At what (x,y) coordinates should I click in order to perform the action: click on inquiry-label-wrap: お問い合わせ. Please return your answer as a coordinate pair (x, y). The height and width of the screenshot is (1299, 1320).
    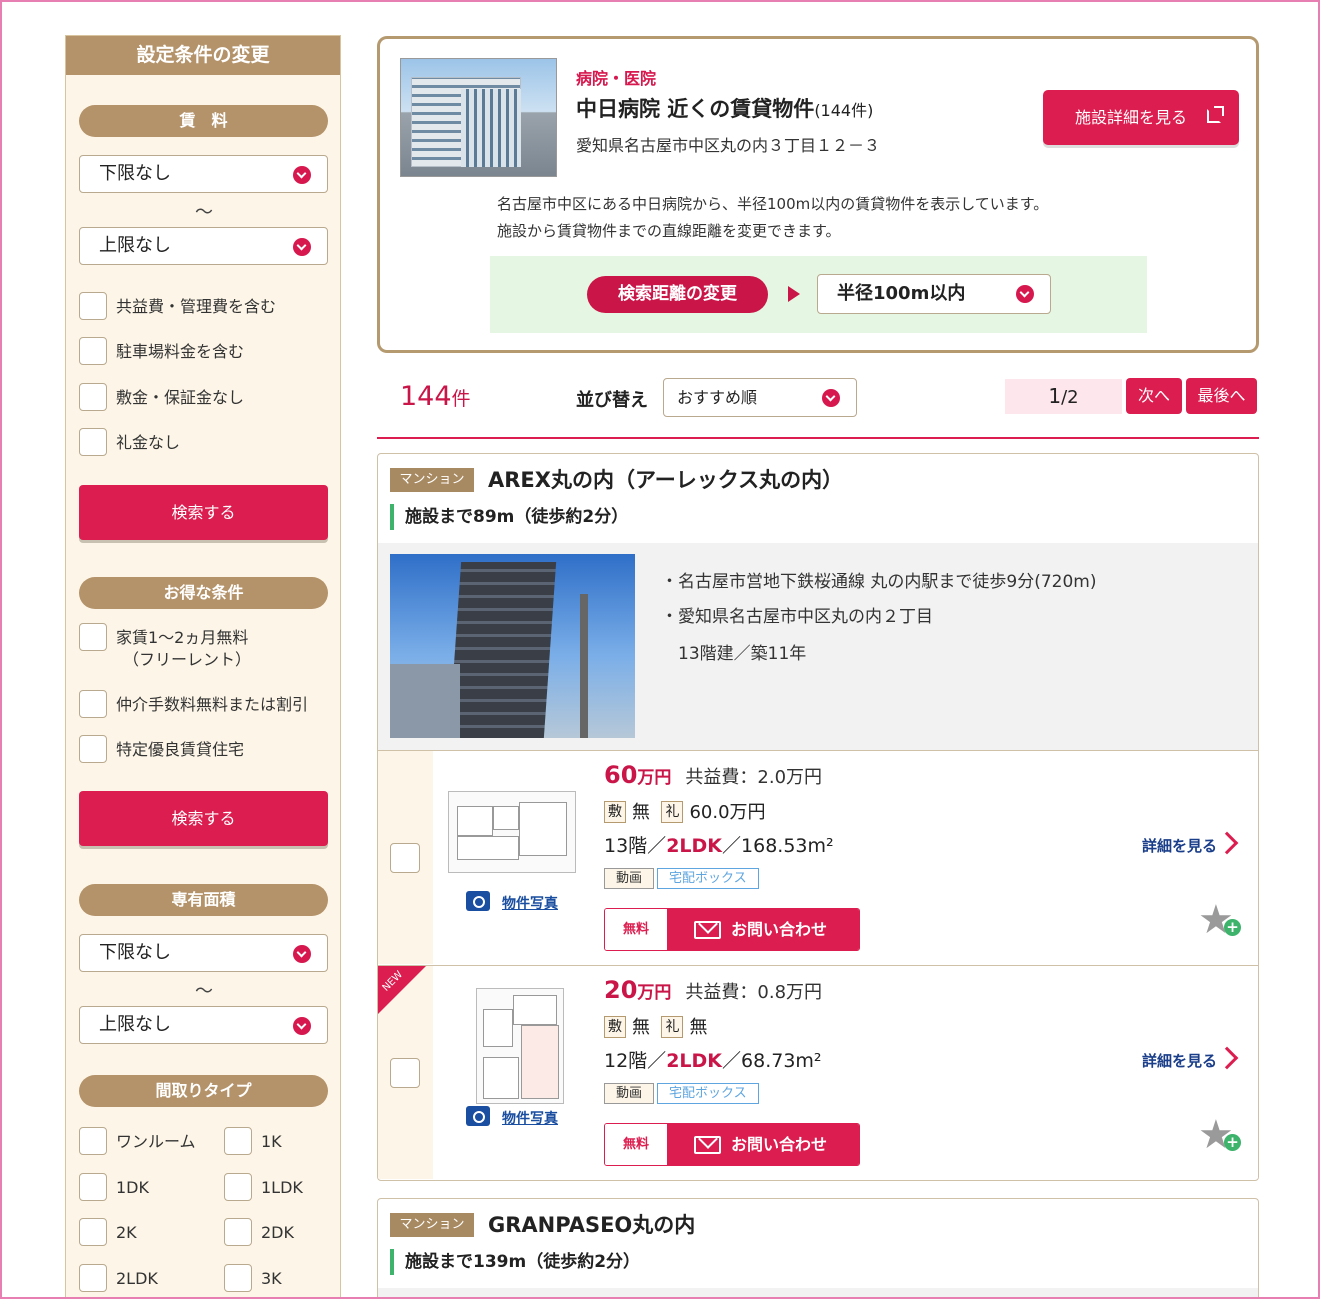
    Looking at the image, I should click on (763, 1144).